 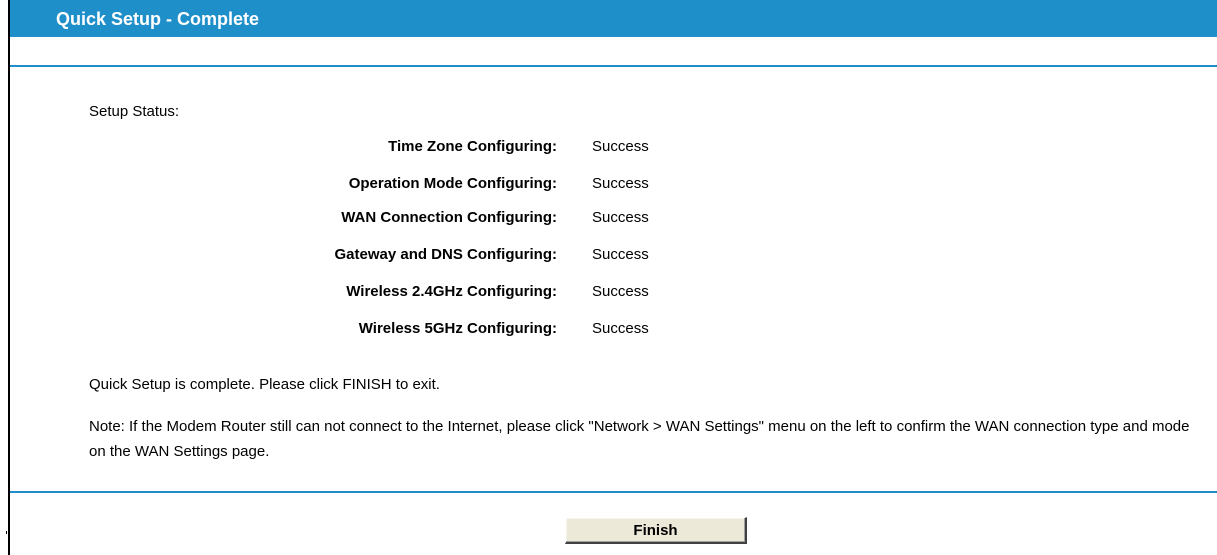 I want to click on status-name: Gateway and DNS Configuring:, so click(x=445, y=254).